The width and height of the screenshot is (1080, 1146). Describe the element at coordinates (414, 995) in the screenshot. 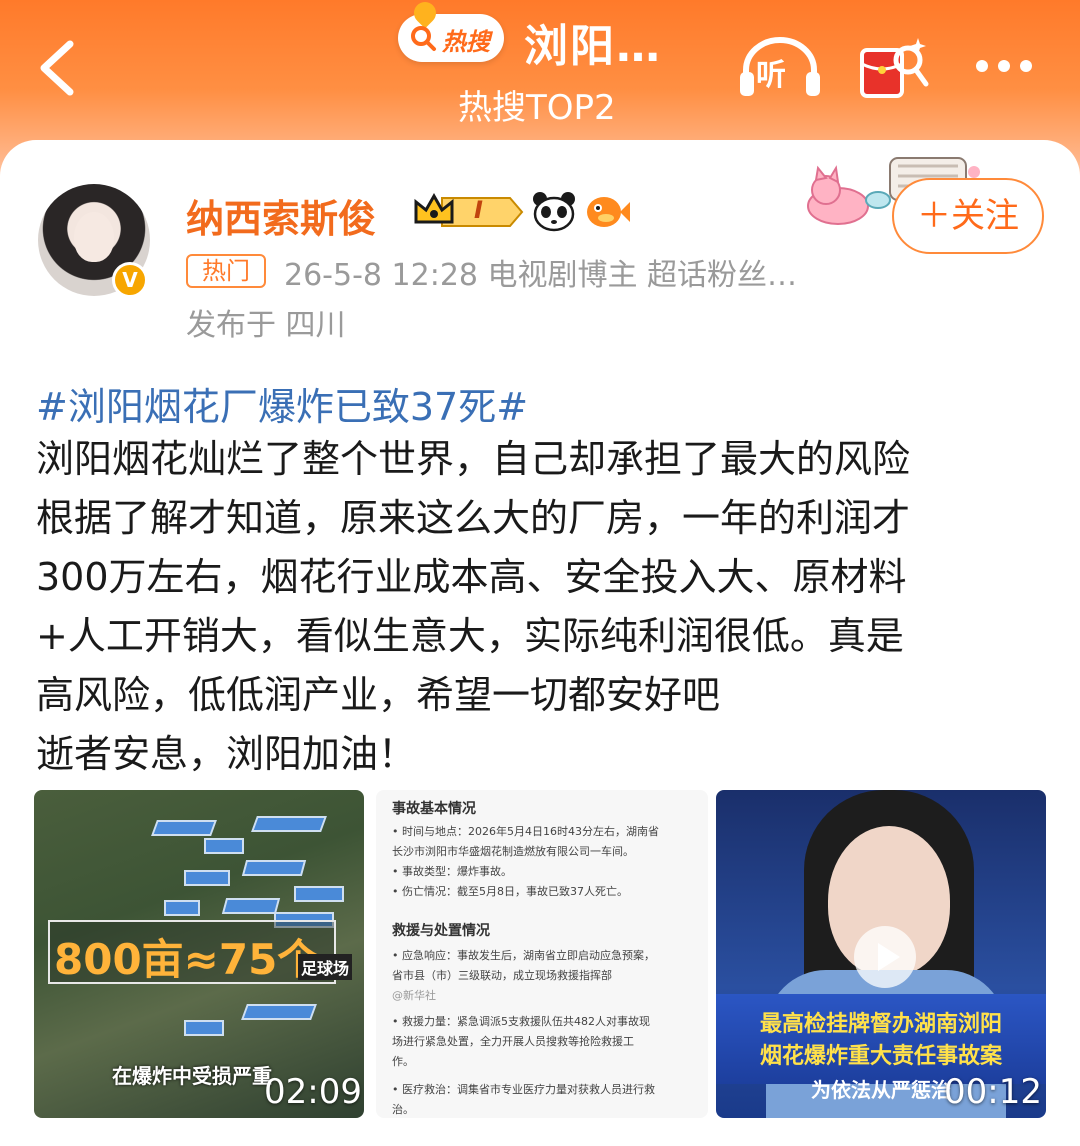

I see `doc-line: @新华社` at that location.